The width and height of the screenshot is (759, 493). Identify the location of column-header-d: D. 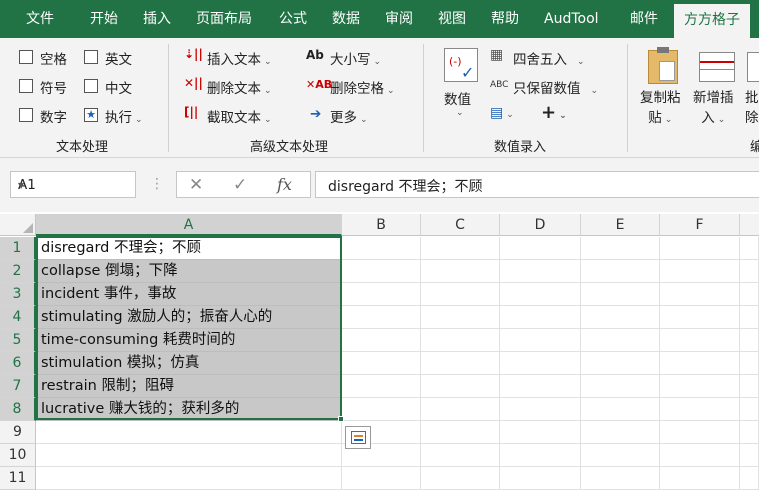
(540, 225).